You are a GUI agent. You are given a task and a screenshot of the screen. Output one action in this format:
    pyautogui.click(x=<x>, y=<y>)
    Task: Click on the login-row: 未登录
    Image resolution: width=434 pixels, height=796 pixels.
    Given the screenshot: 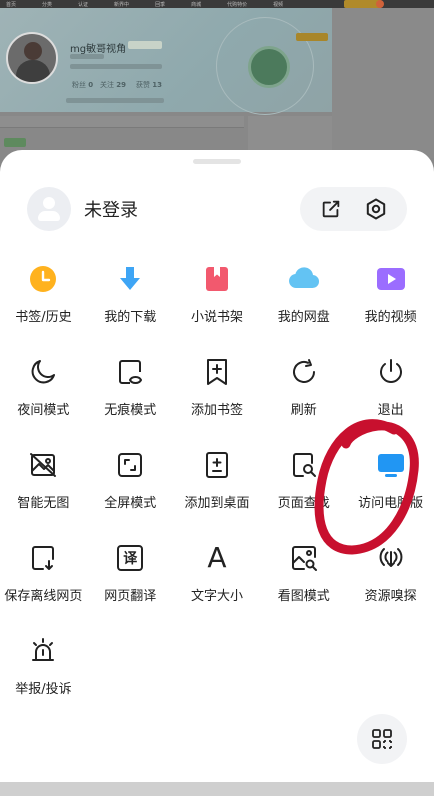 What is the action you would take?
    pyautogui.click(x=82, y=209)
    